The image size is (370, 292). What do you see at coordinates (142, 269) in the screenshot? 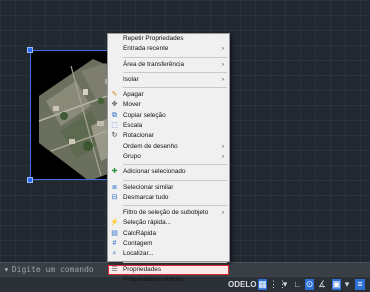
I see `menu-item-label: Propriedades` at bounding box center [142, 269].